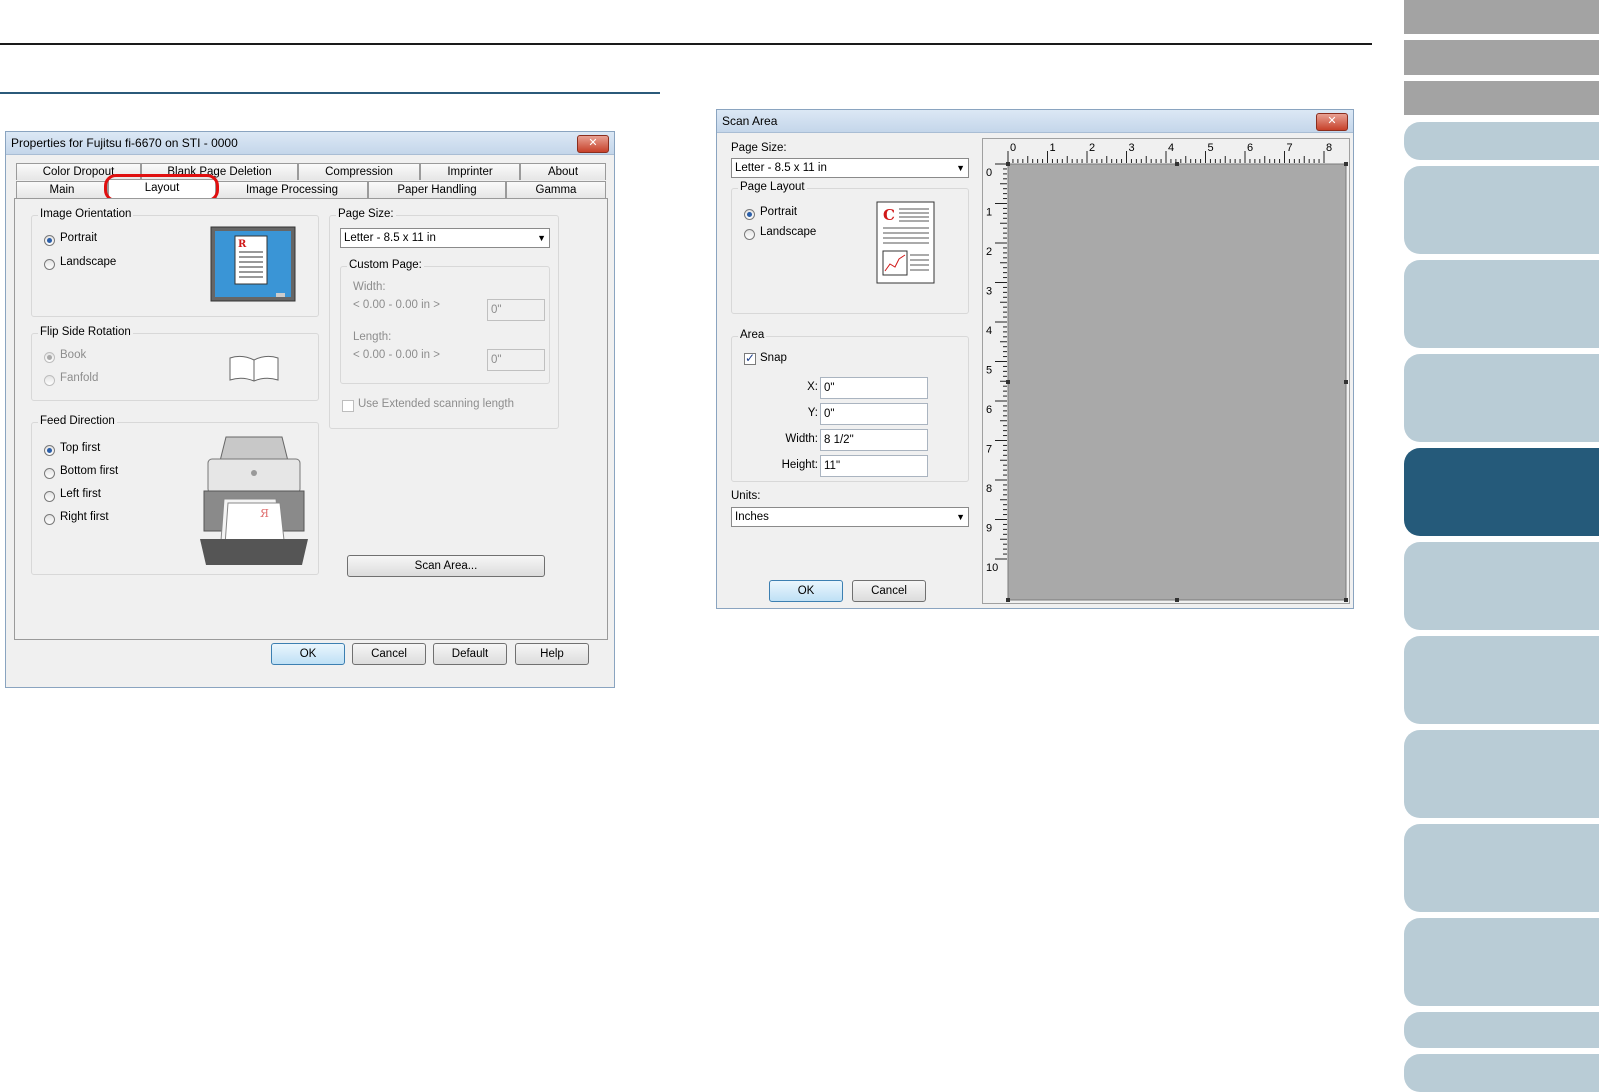  What do you see at coordinates (88, 262) in the screenshot?
I see `landscape-label: Landscape` at bounding box center [88, 262].